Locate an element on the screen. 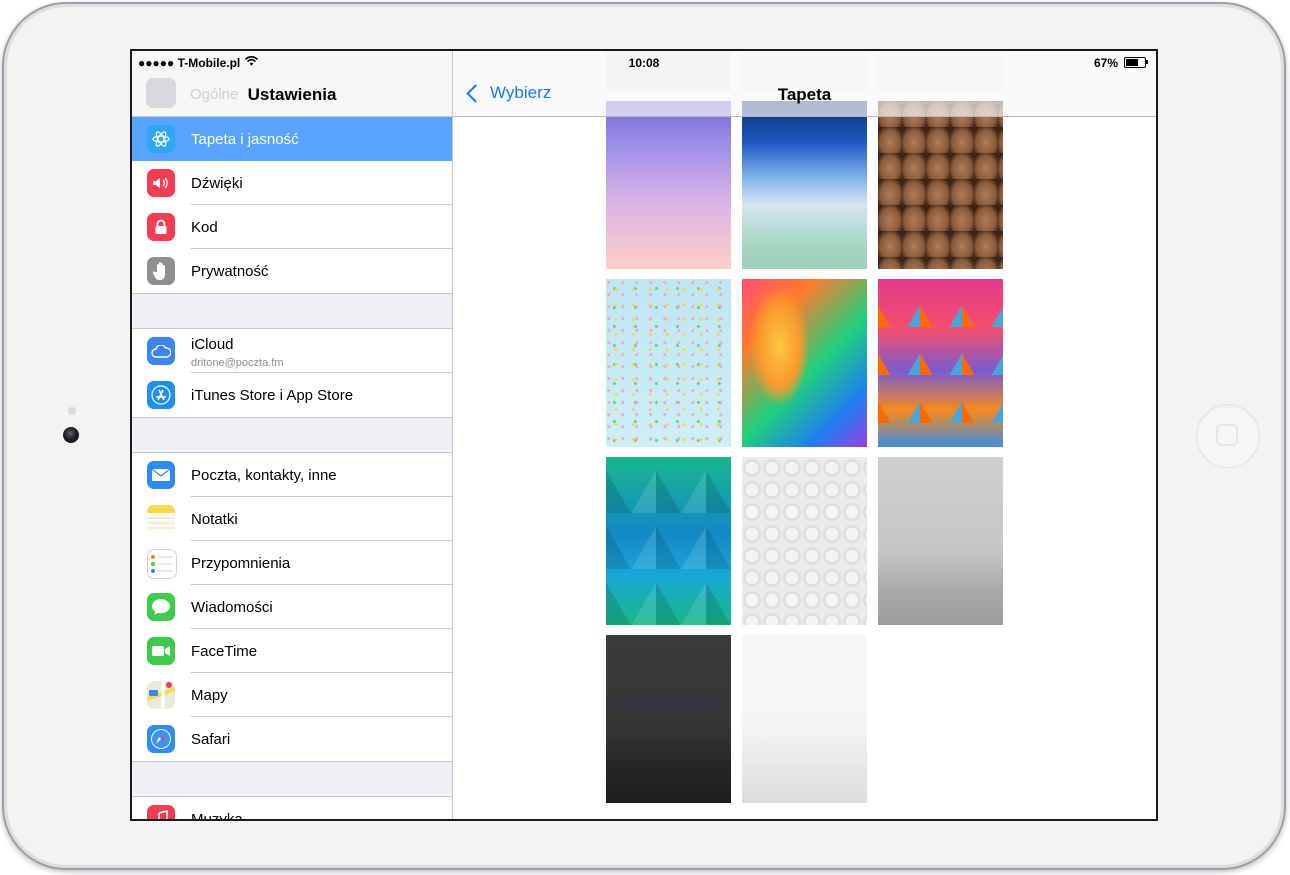 The height and width of the screenshot is (875, 1290). sidebar-item-label: Przypomnienia is located at coordinates (241, 563).